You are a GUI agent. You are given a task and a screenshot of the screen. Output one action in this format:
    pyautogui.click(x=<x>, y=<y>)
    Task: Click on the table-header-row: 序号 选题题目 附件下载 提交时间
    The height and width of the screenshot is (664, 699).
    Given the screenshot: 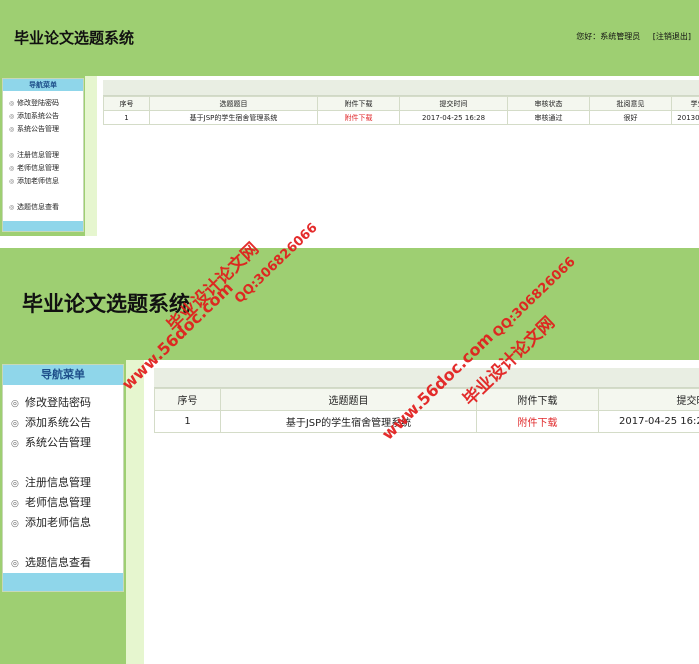 What is the action you would take?
    pyautogui.click(x=426, y=399)
    